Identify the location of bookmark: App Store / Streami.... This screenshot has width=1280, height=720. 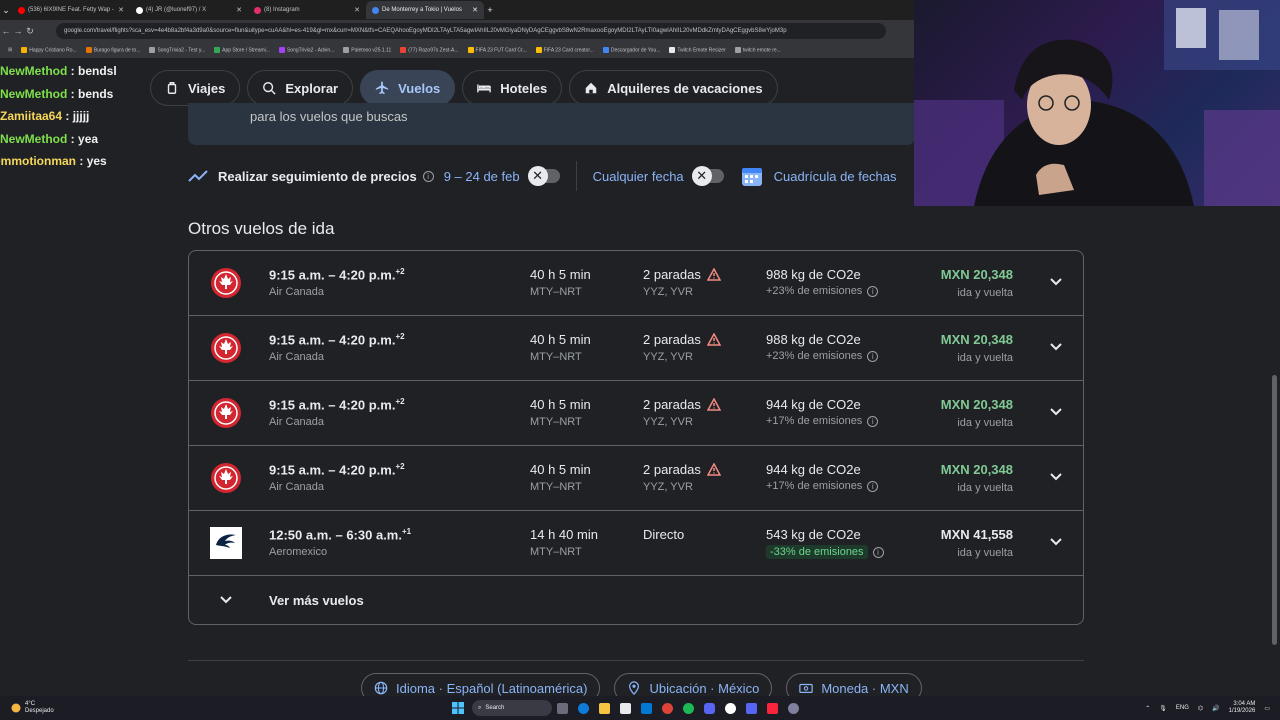
(242, 50).